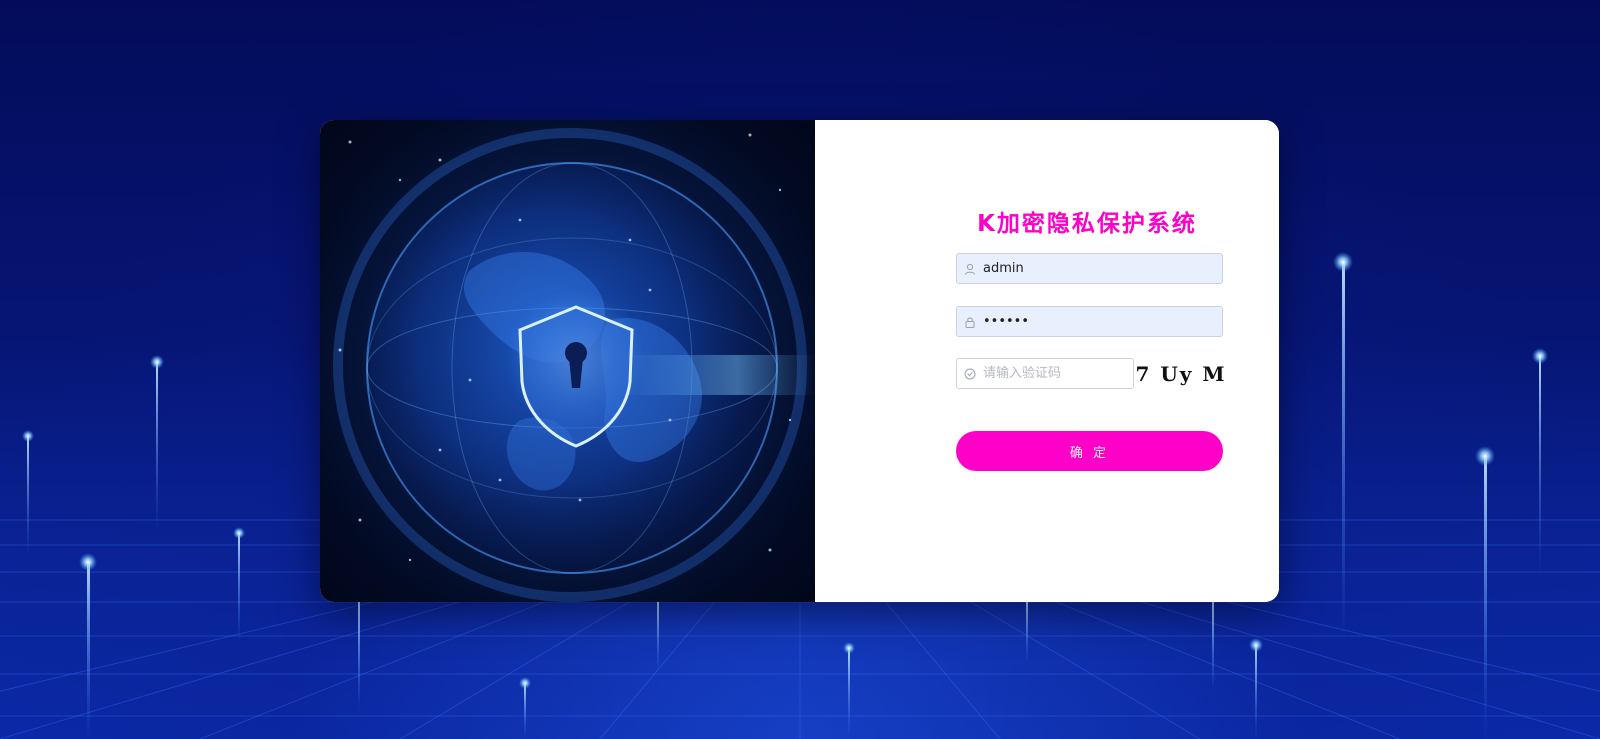  I want to click on captcha-input, so click(1068, 373).